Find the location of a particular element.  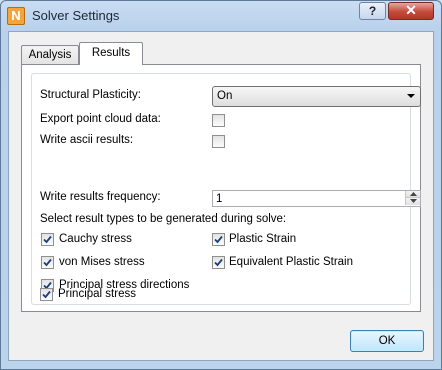

ok-button: OK is located at coordinates (387, 341).